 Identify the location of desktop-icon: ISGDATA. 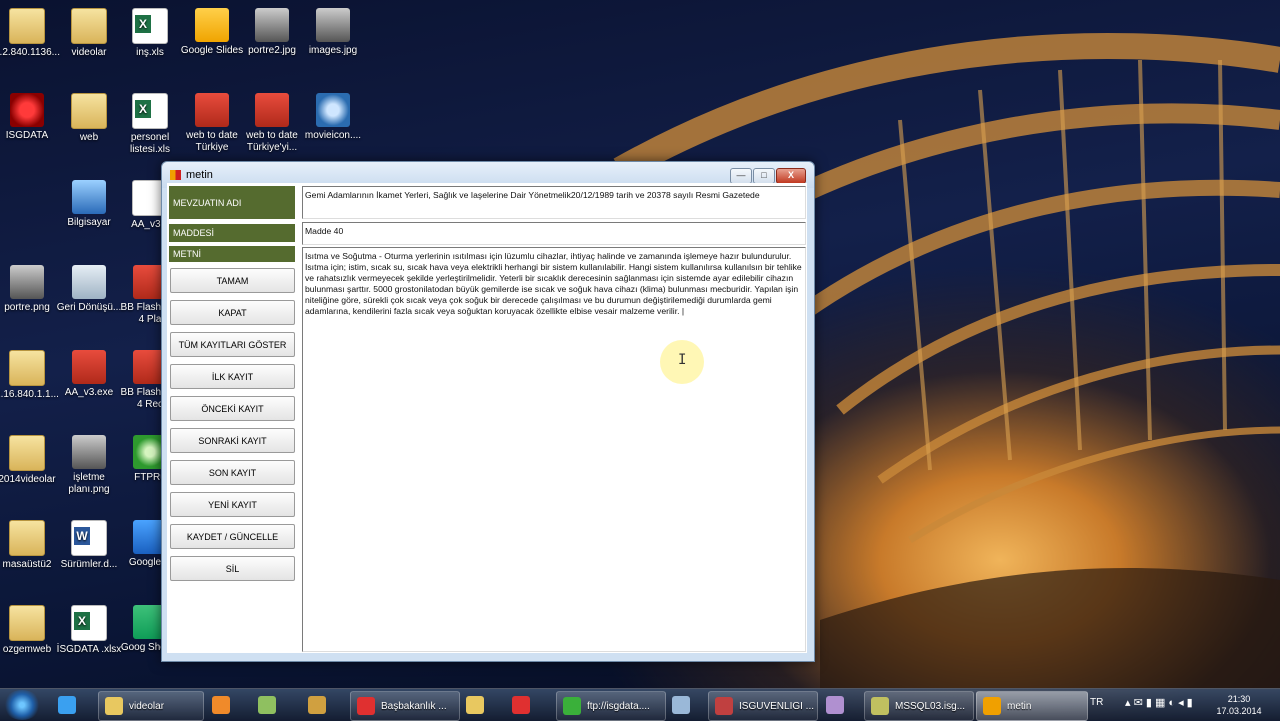
(30, 117).